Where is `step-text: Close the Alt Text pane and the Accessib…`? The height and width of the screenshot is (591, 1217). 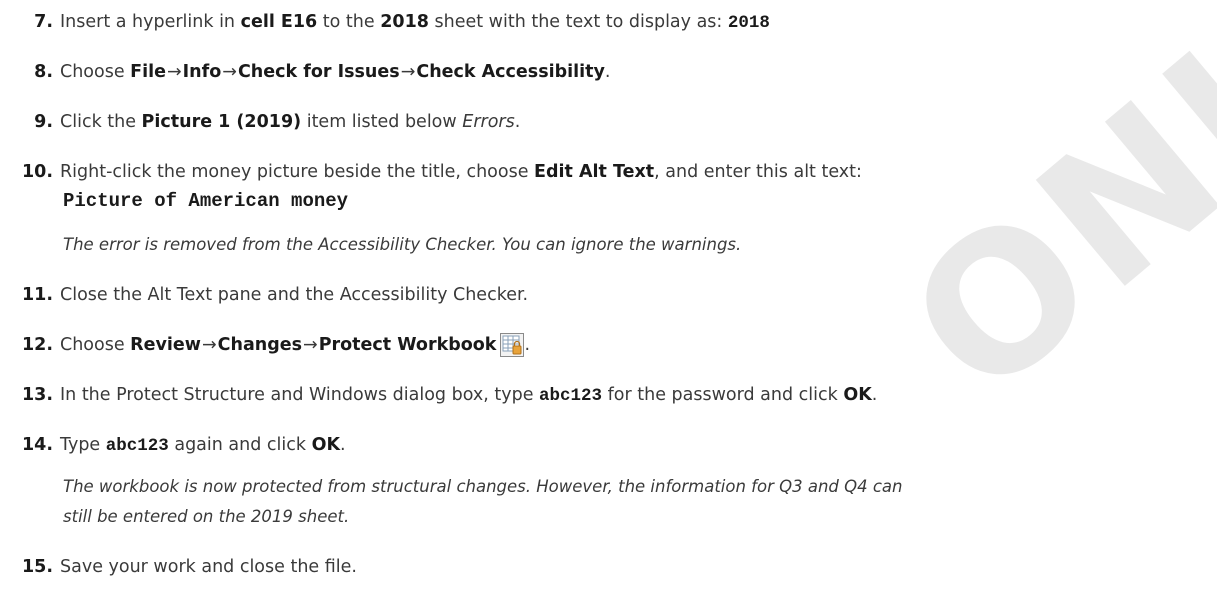
step-text: Close the Alt Text pane and the Accessib… is located at coordinates (294, 295).